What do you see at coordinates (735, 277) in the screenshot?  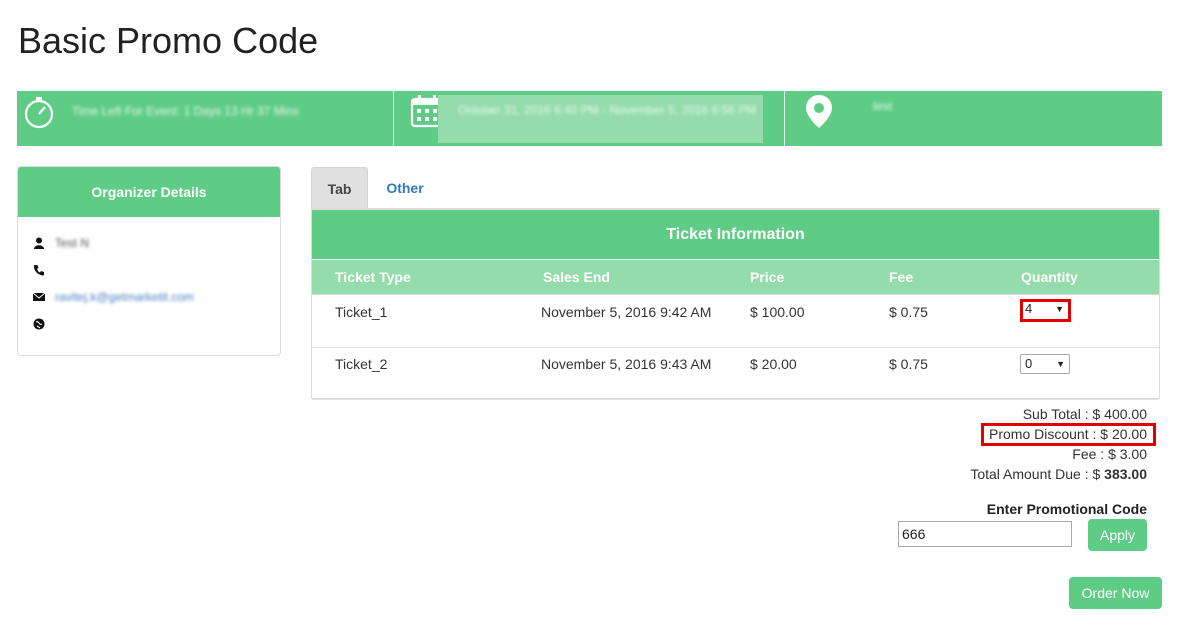 I see `ticket-table-header: Ticket Type Sales End Price Fee Quantity` at bounding box center [735, 277].